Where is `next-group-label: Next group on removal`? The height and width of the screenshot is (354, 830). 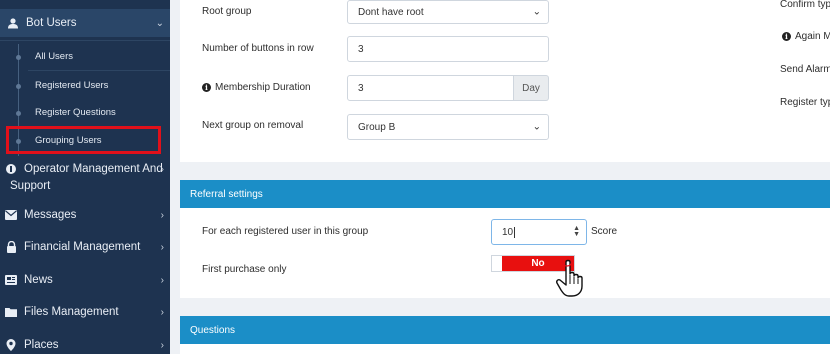 next-group-label: Next group on removal is located at coordinates (253, 125).